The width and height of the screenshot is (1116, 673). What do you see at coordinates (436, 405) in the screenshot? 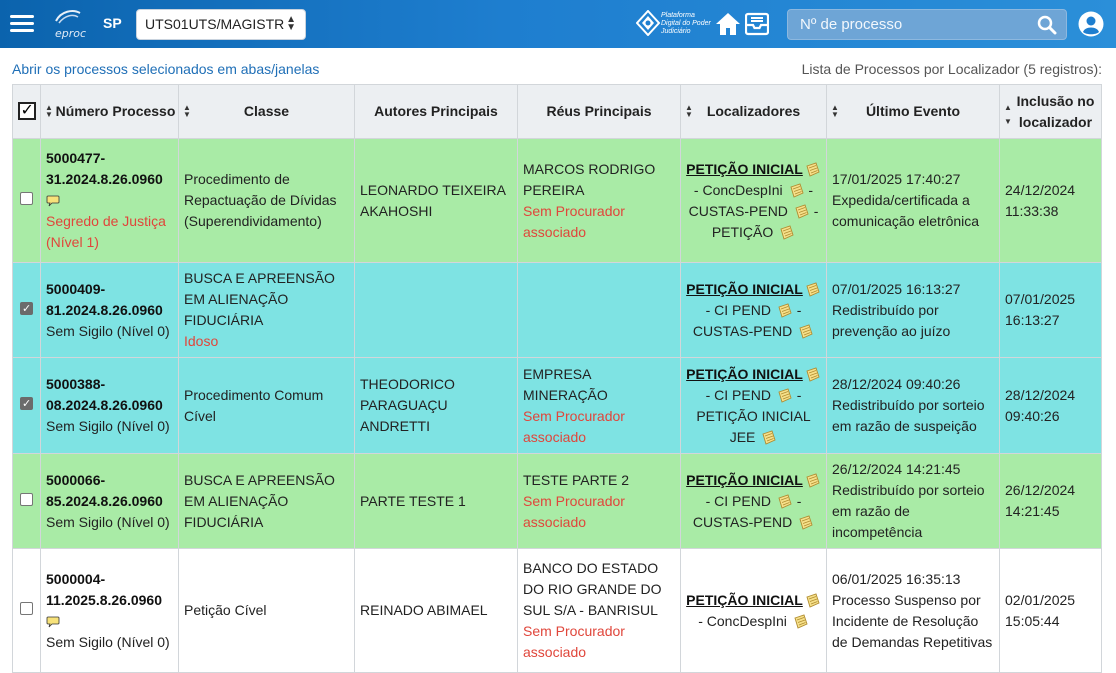
I see `autor-cell: THEODORICO PARAGUAÇU ANDRETTI` at bounding box center [436, 405].